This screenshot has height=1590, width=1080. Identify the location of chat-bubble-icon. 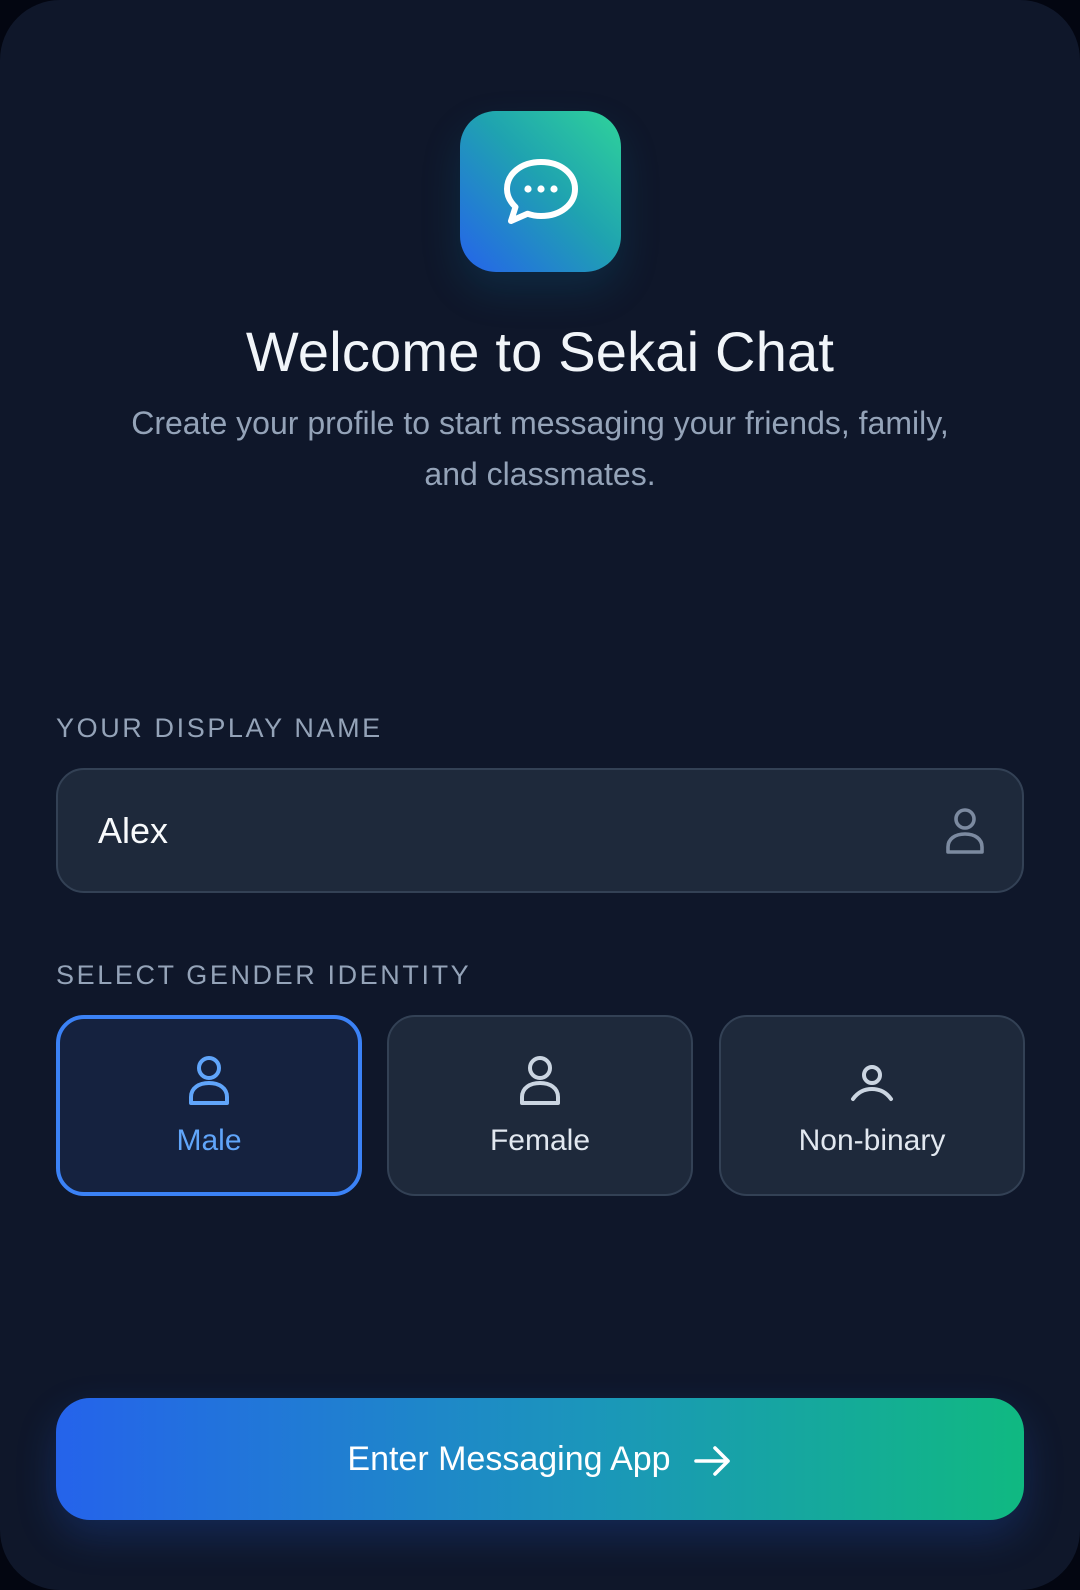
(540, 191).